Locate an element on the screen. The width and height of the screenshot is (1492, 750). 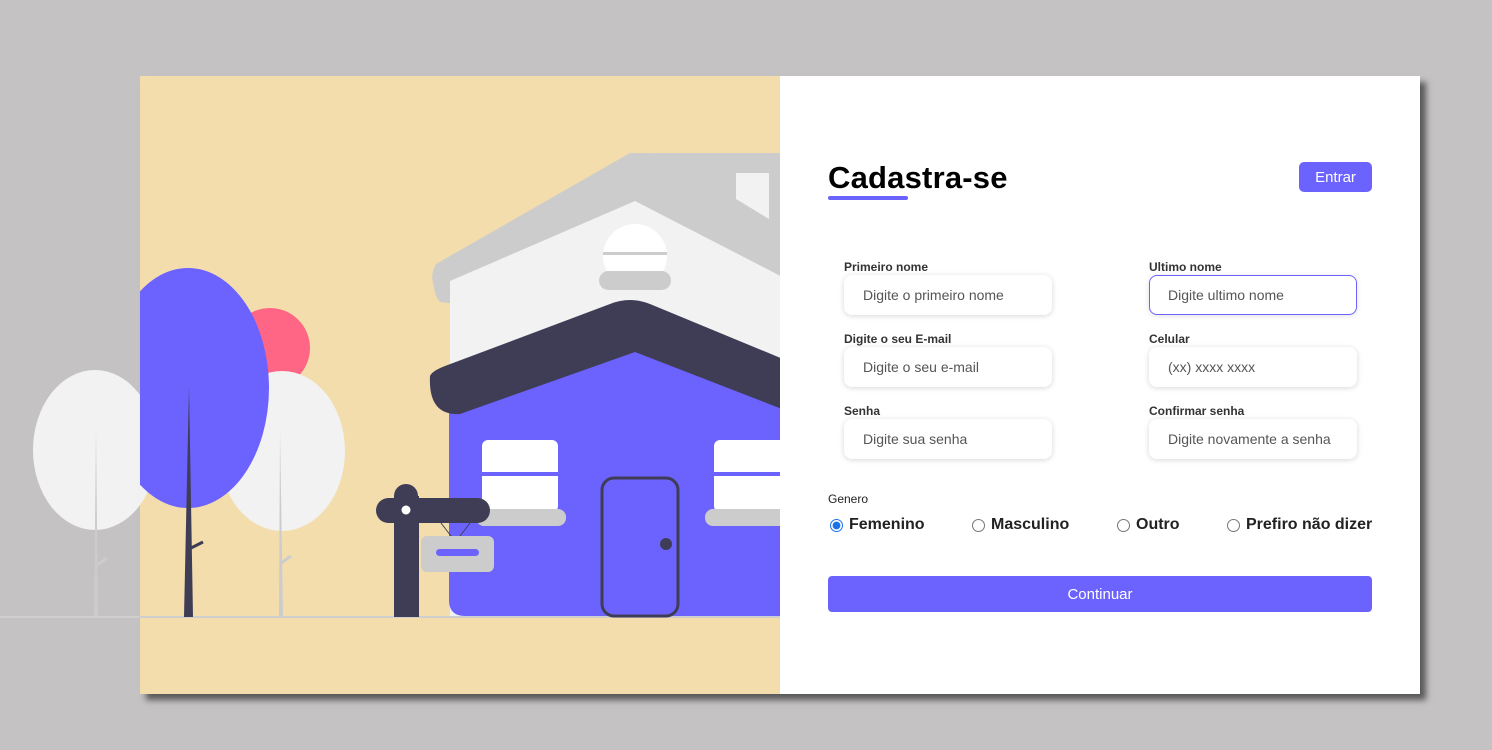
continue-button: Continuar is located at coordinates (1100, 594).